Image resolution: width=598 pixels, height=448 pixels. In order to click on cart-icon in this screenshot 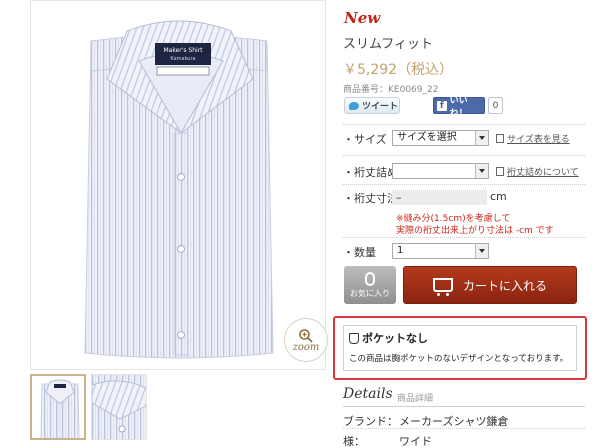, I will do `click(442, 287)`.